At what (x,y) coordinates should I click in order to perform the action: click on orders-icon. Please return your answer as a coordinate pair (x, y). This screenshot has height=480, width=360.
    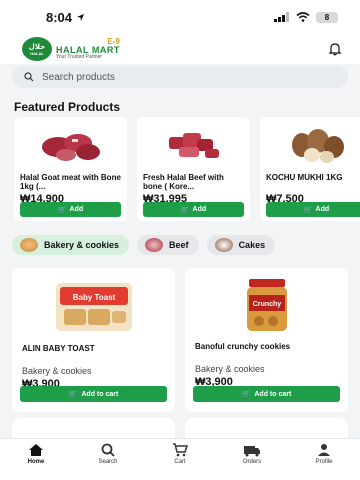
    Looking at the image, I should click on (252, 451).